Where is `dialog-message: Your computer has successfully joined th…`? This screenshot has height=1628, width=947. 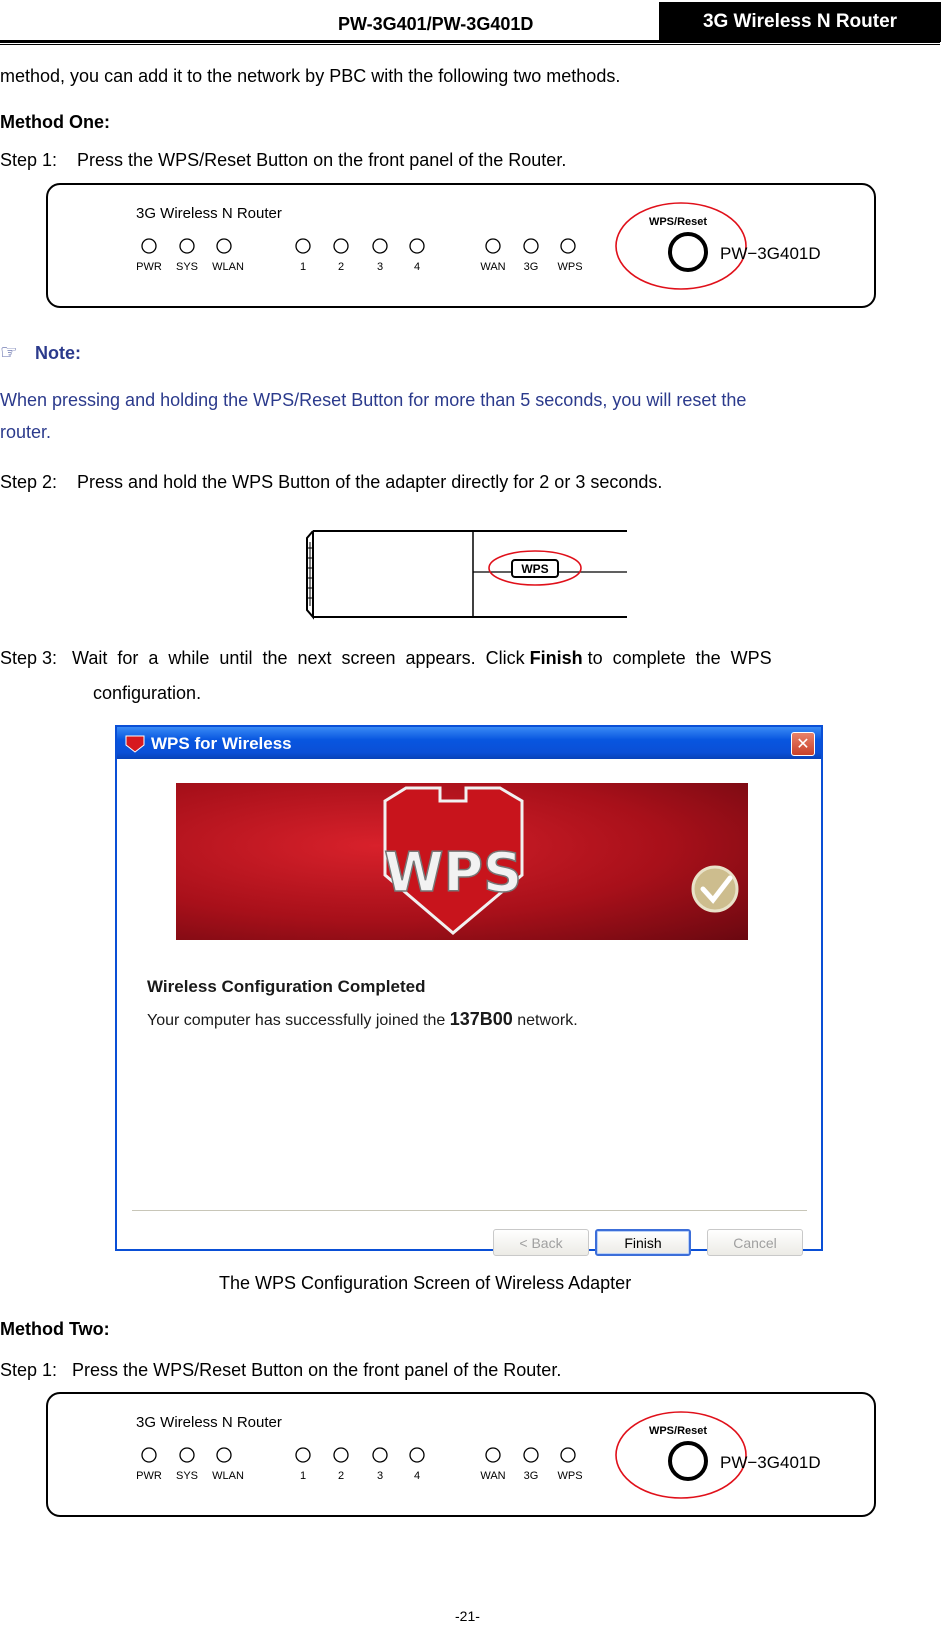
dialog-message: Your computer has successfully joined th… is located at coordinates (362, 1019).